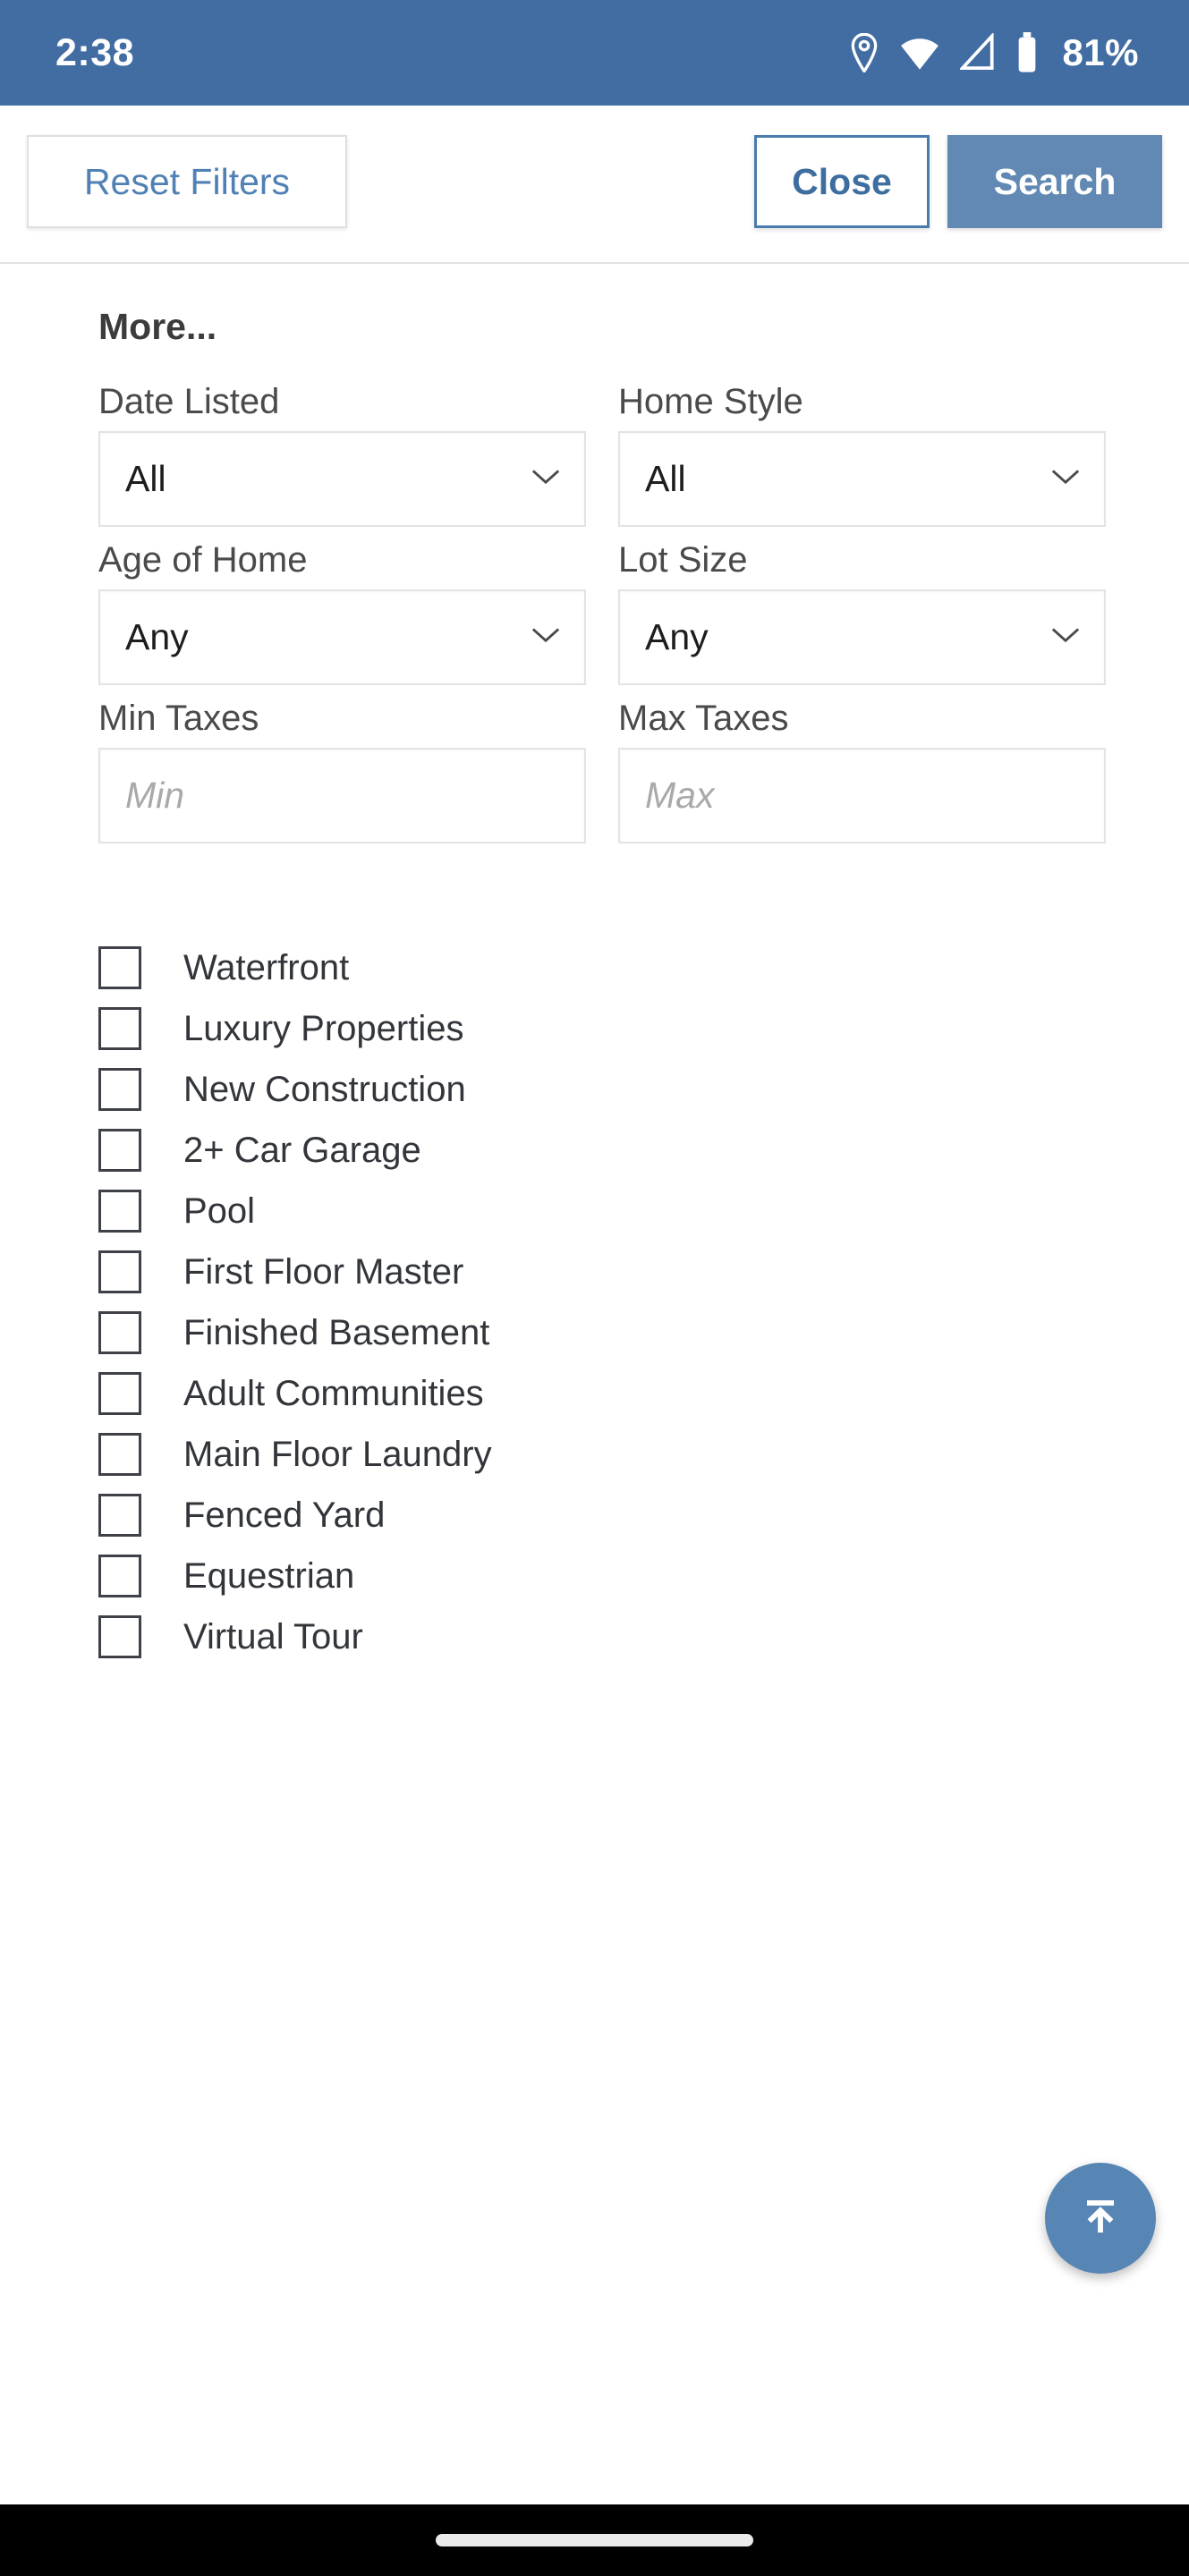  I want to click on checkbox-row-pool: Pool, so click(594, 1211).